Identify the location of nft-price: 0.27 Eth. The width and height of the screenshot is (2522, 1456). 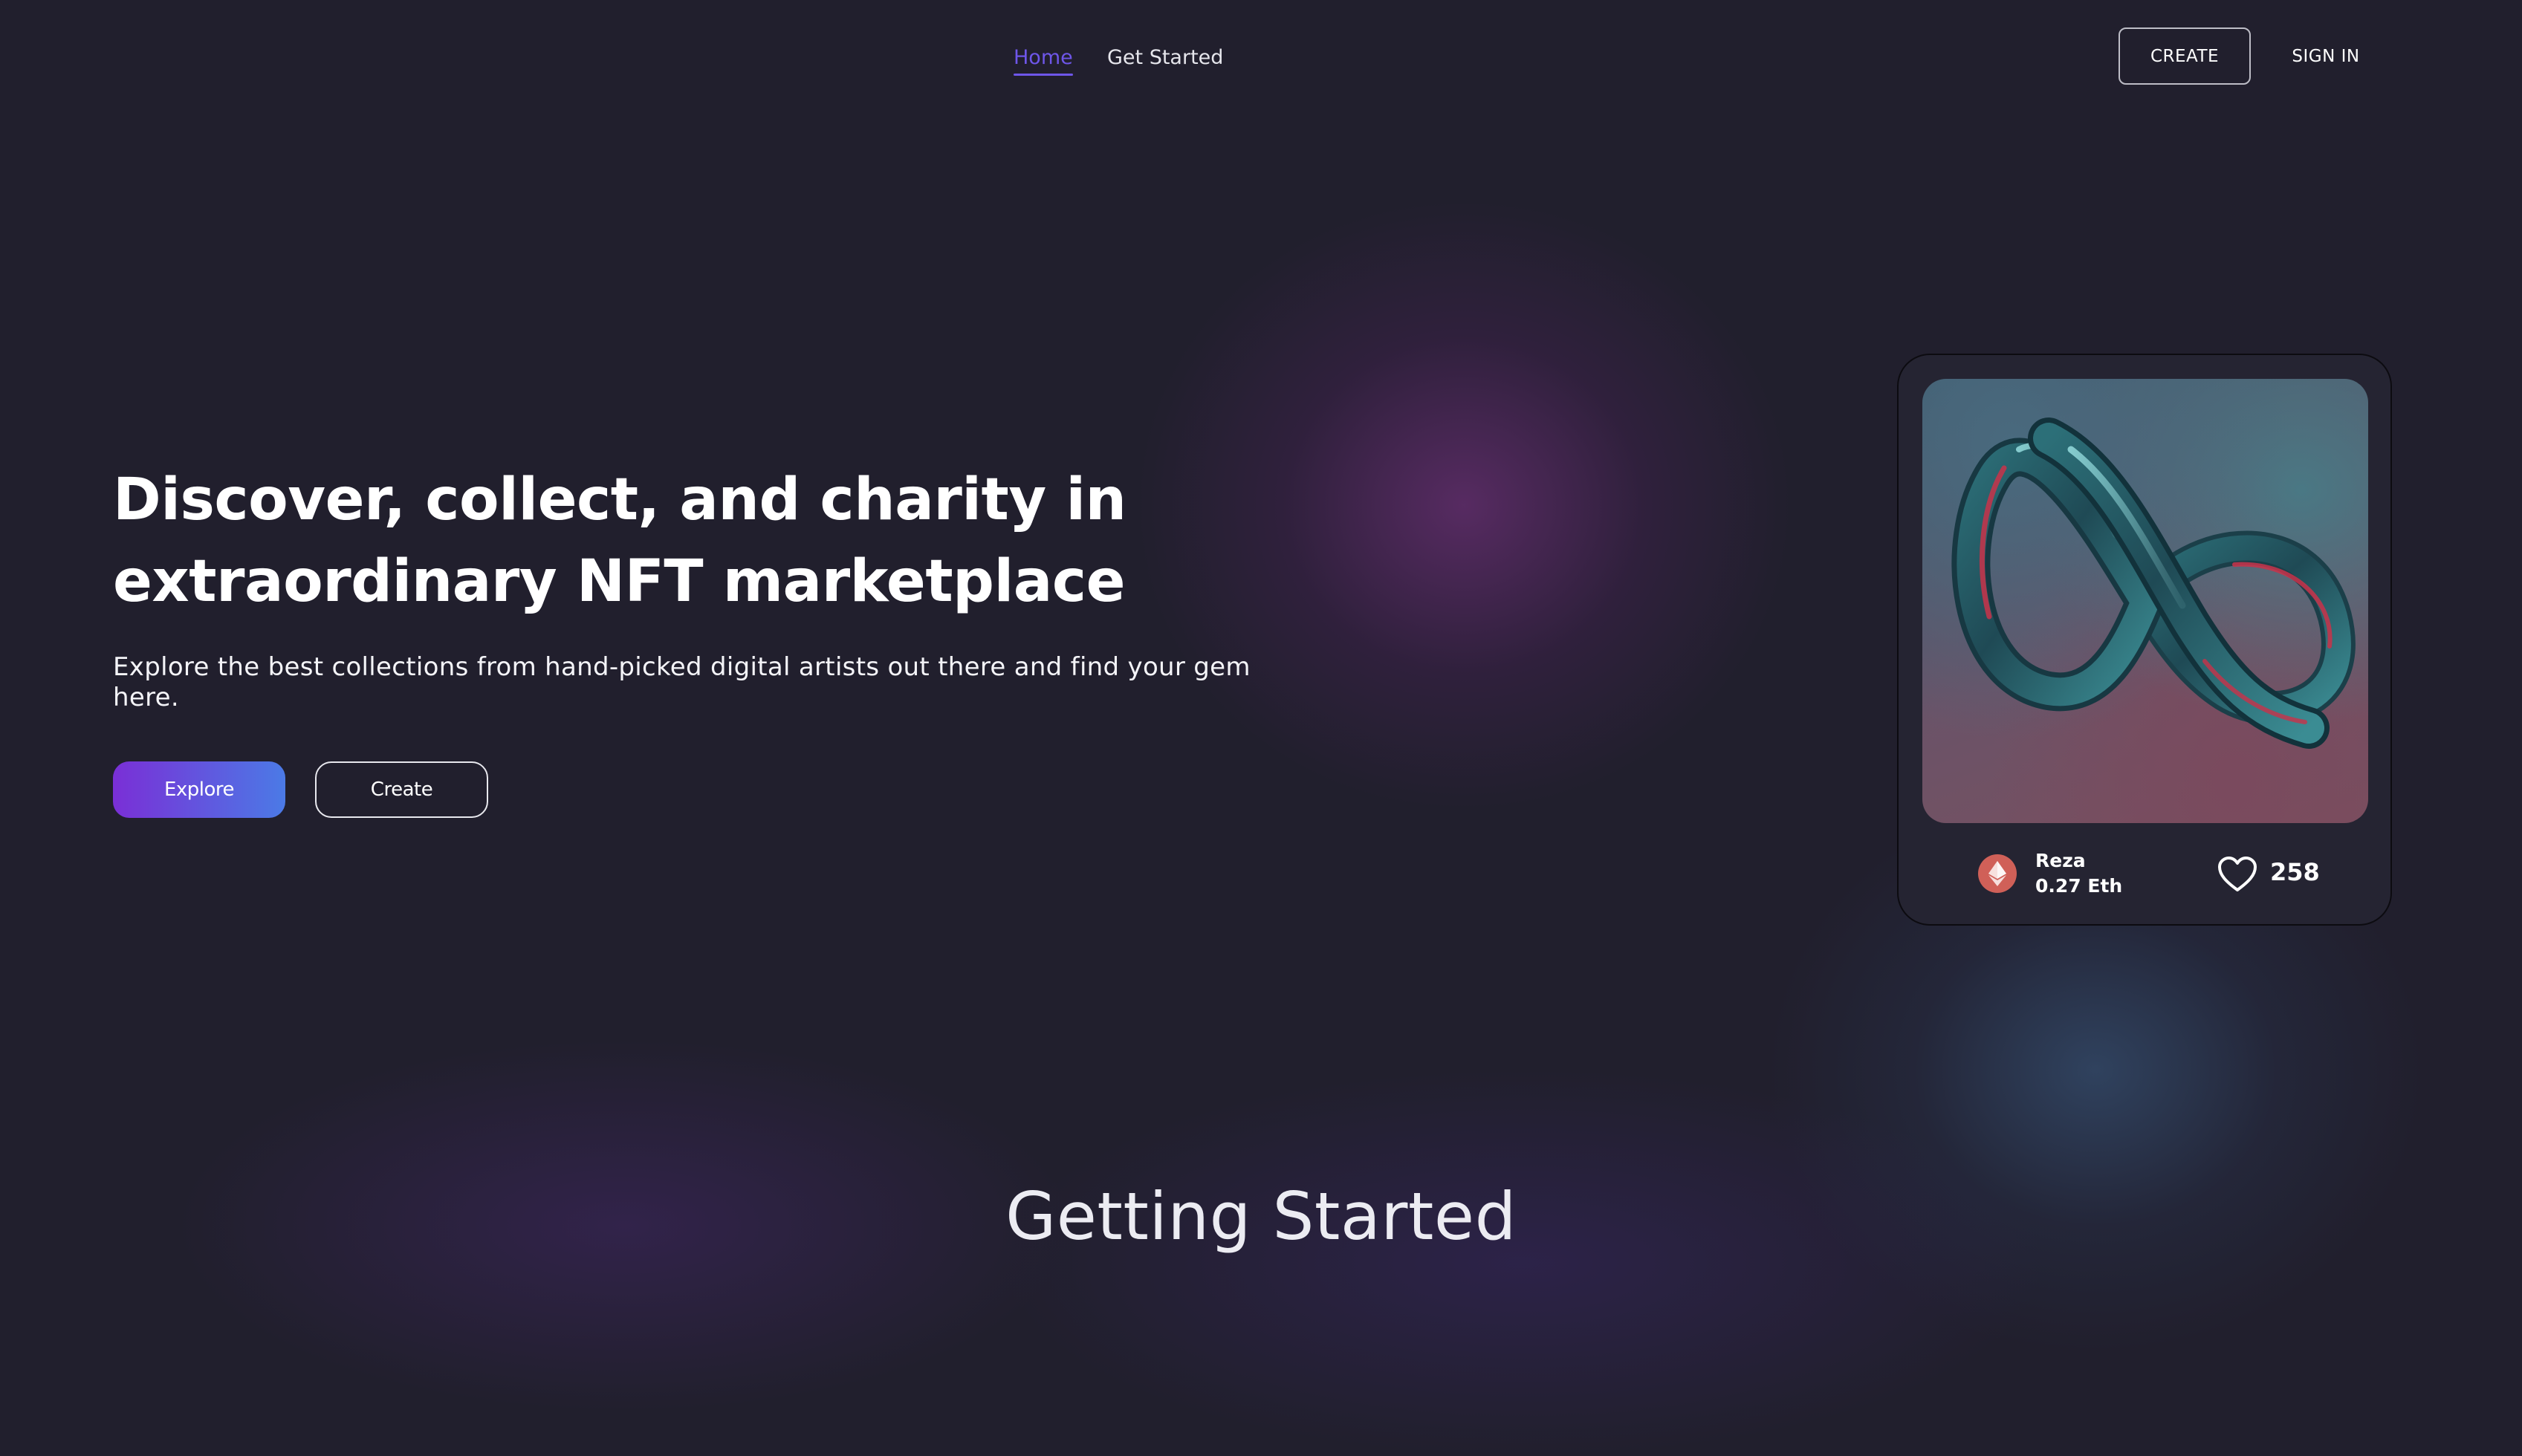
(2079, 886).